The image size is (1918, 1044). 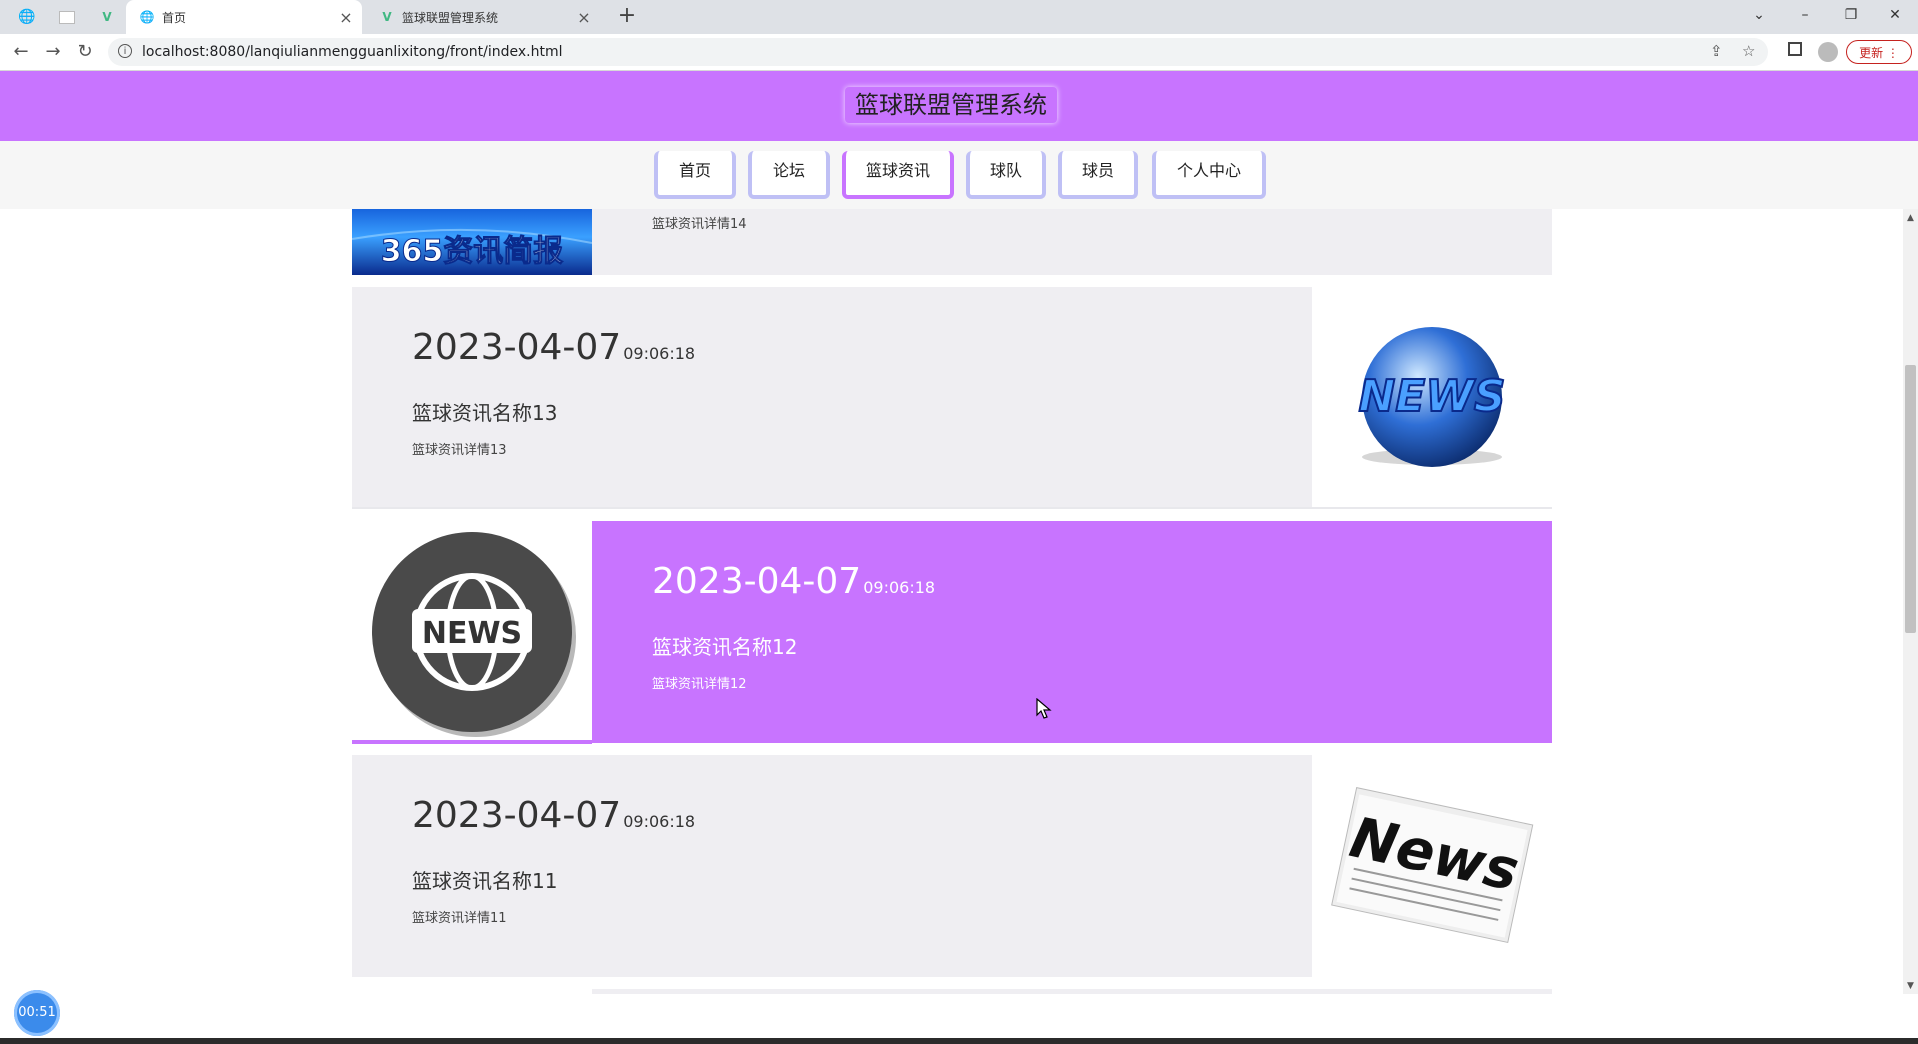 I want to click on side-panel-icon, so click(x=1795, y=49).